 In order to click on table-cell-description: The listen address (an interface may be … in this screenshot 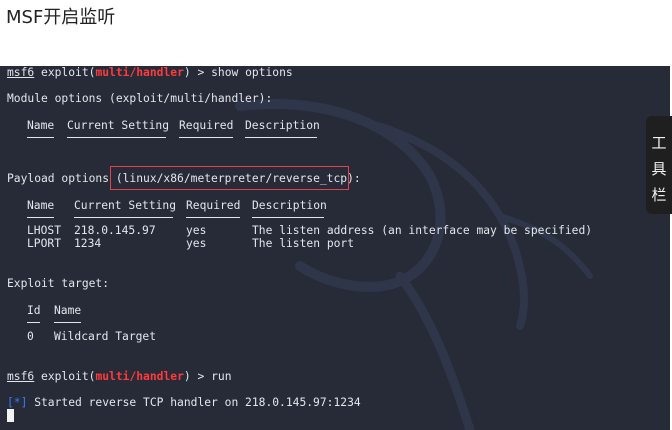, I will do `click(422, 230)`.